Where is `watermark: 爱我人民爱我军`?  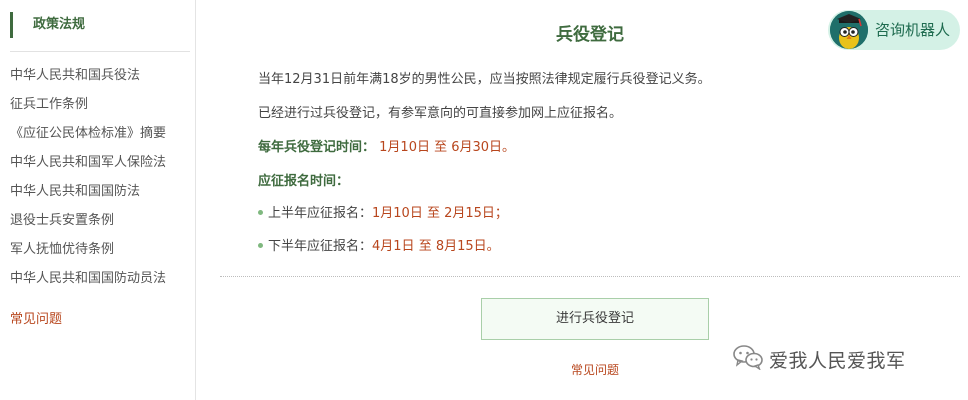 watermark: 爱我人民爱我军 is located at coordinates (819, 359).